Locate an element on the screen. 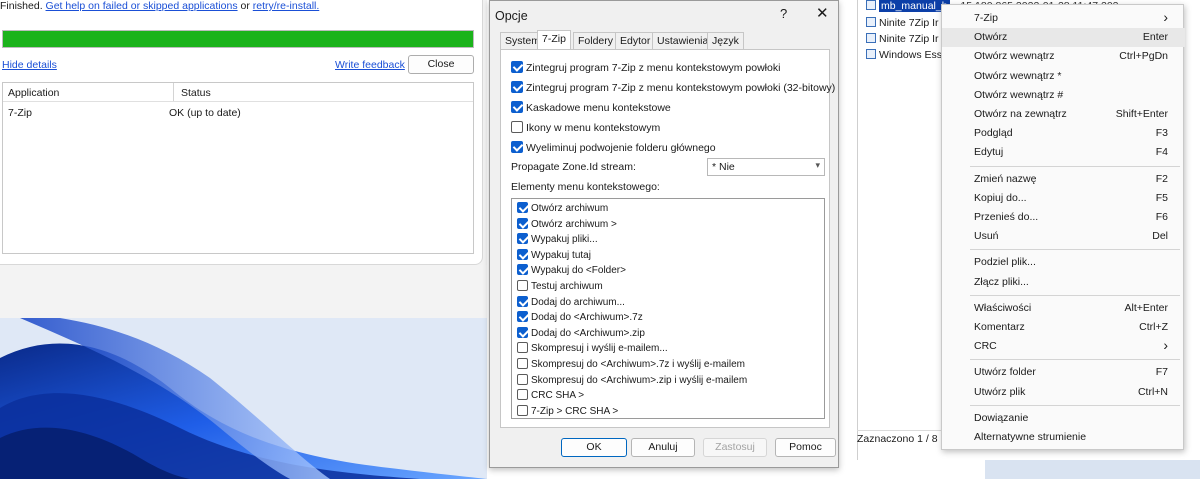  wallpaper-bloom-image is located at coordinates (243, 398).